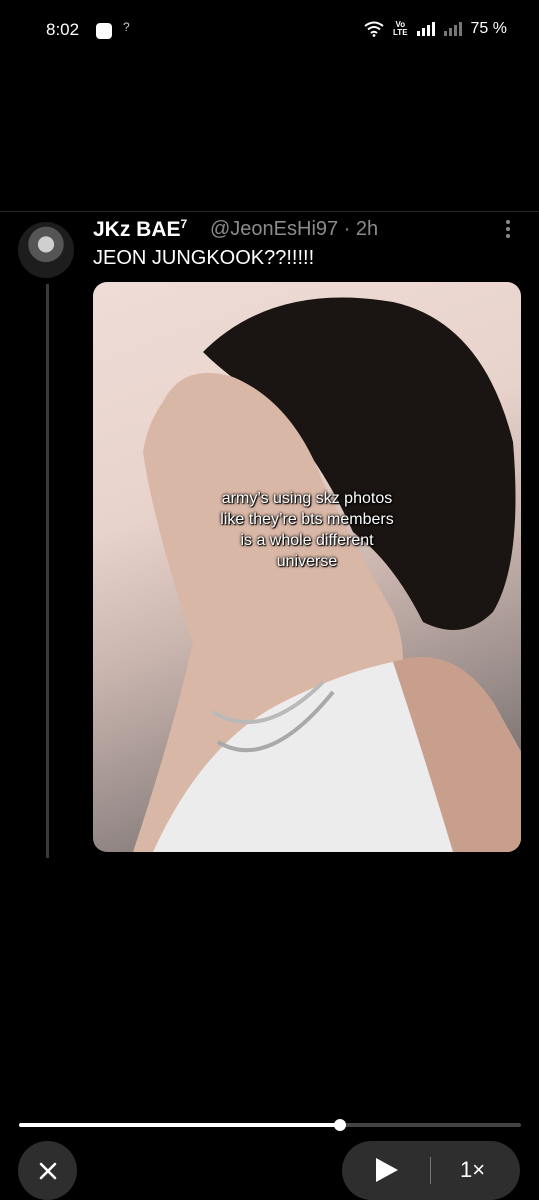  I want to click on battery-level: 75 %, so click(488, 28).